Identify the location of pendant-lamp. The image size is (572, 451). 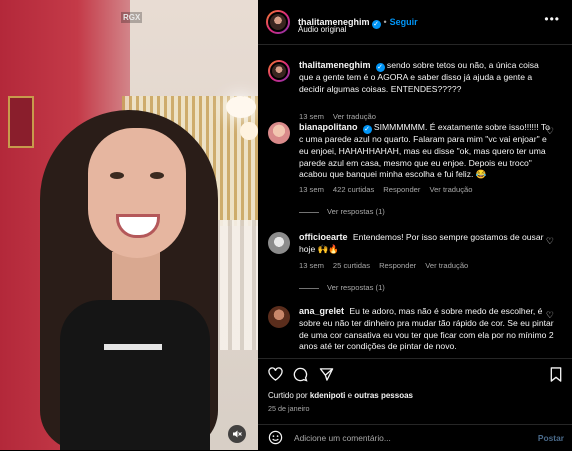
(241, 107).